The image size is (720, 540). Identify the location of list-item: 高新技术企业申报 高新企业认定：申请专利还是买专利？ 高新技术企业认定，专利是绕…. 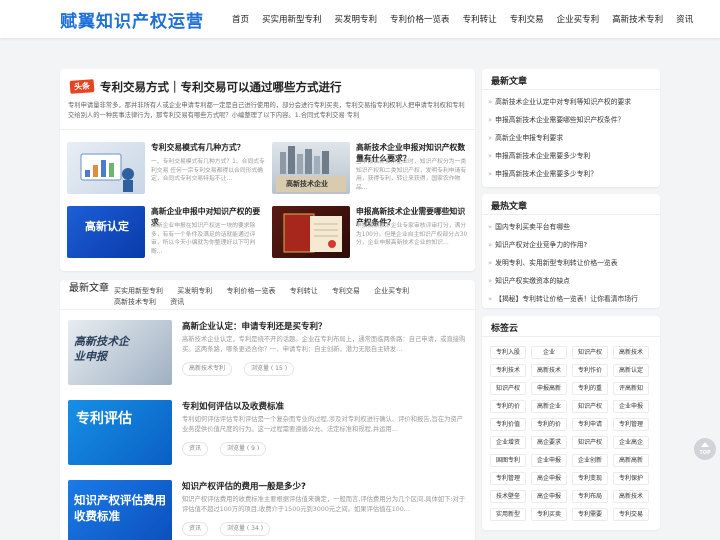
(268, 354).